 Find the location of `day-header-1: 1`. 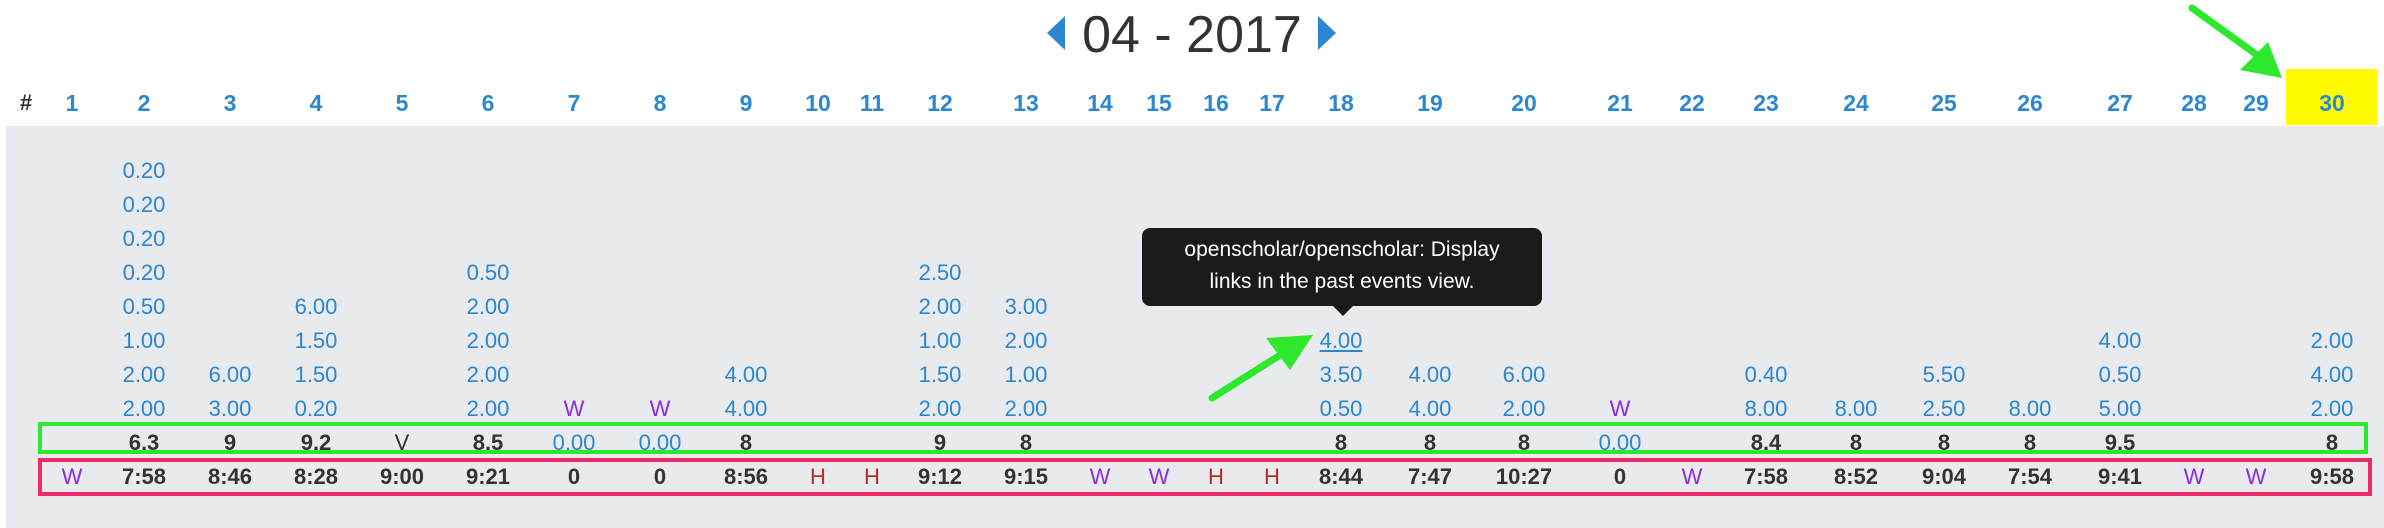

day-header-1: 1 is located at coordinates (72, 103).